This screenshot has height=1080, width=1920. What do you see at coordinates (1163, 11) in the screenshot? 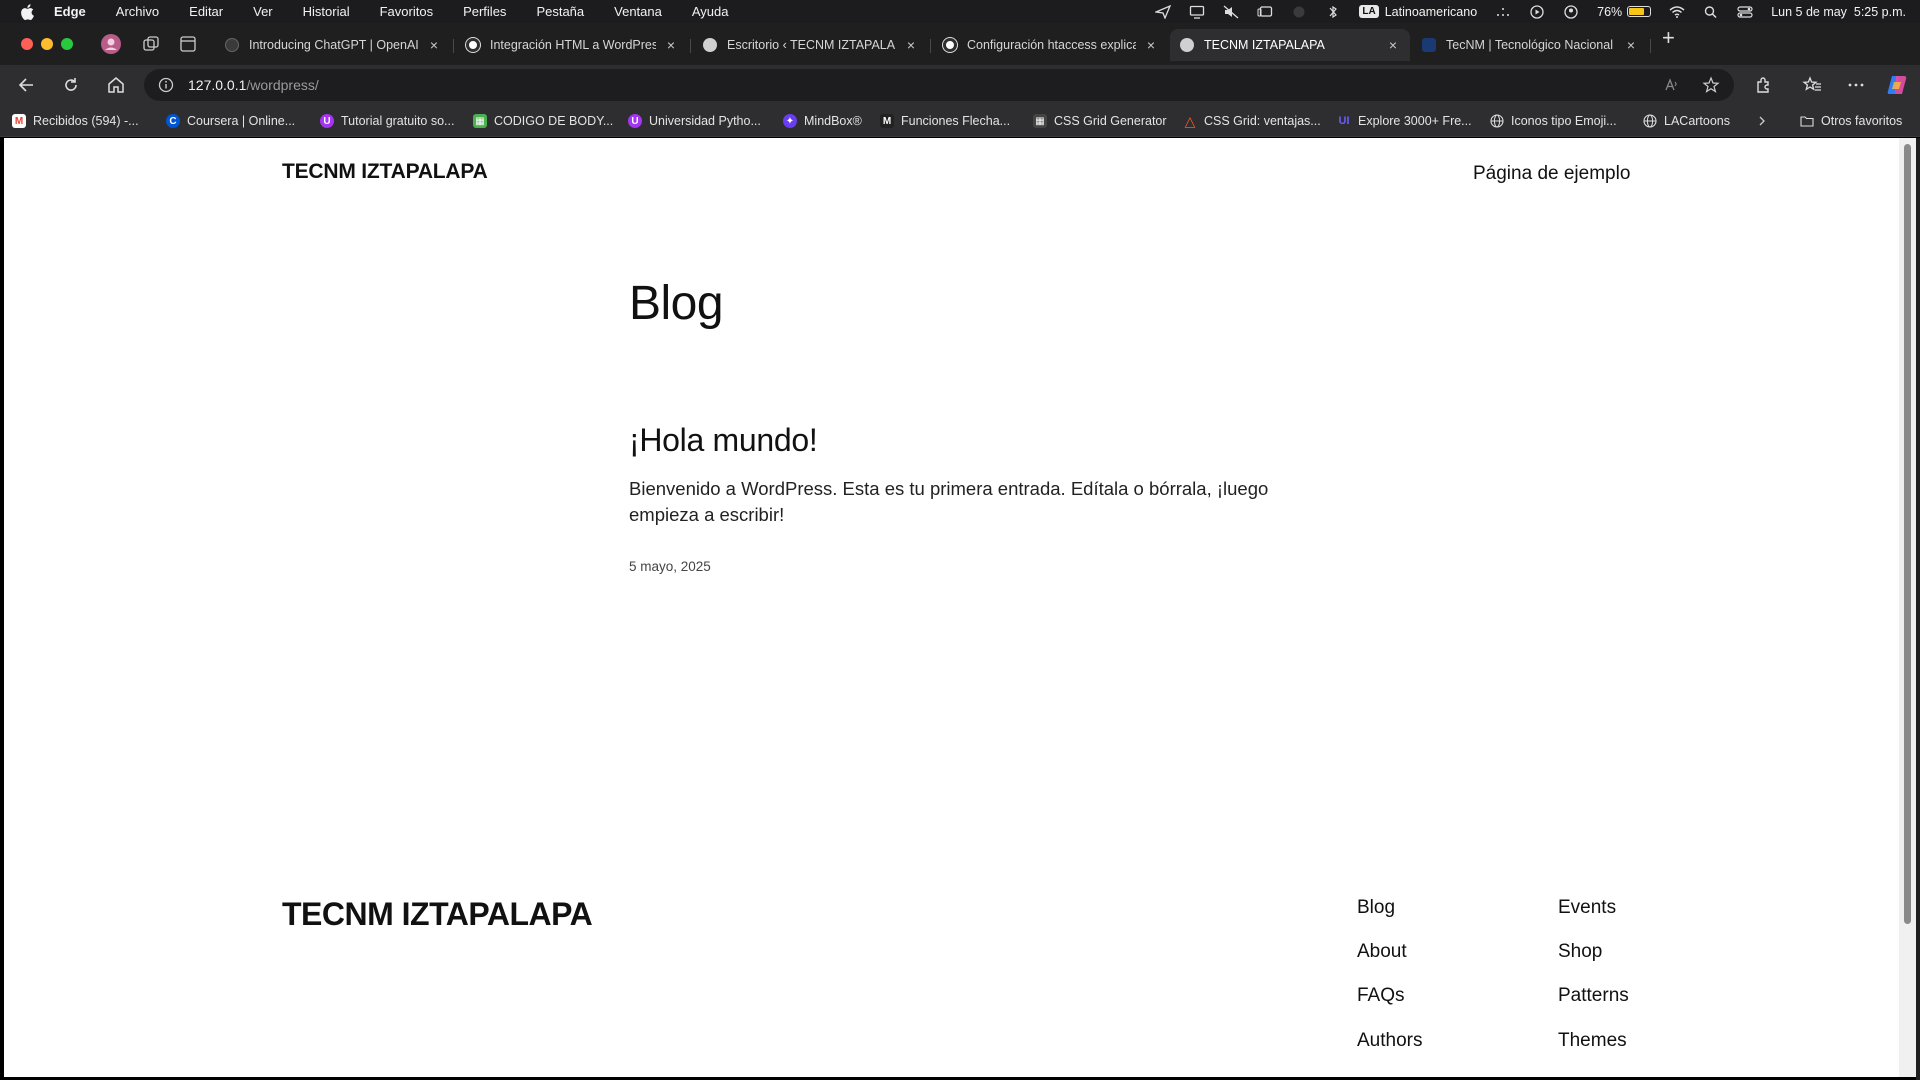
I see `location-arrow-icon` at bounding box center [1163, 11].